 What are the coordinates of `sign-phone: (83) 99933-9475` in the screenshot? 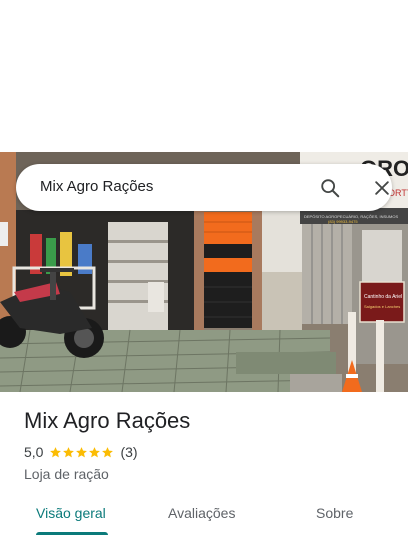 It's located at (343, 221).